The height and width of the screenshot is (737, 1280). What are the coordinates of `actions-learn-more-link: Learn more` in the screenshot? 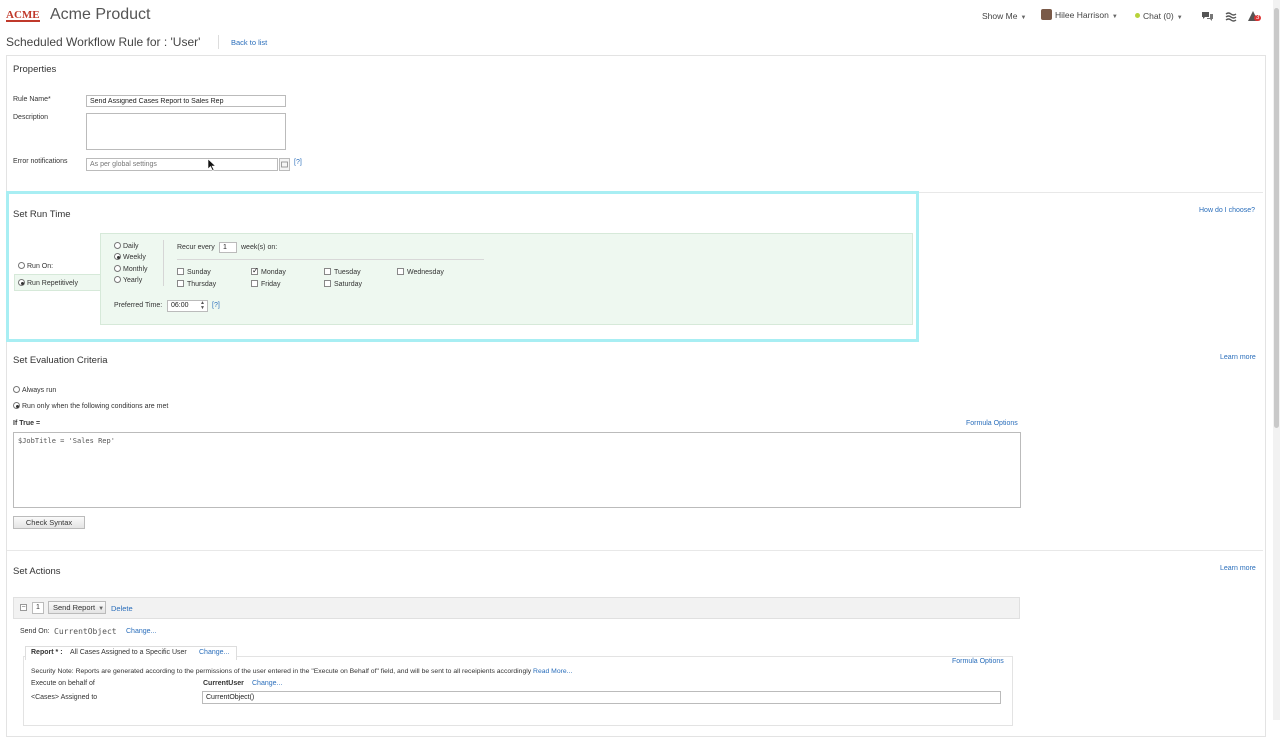 It's located at (1238, 568).